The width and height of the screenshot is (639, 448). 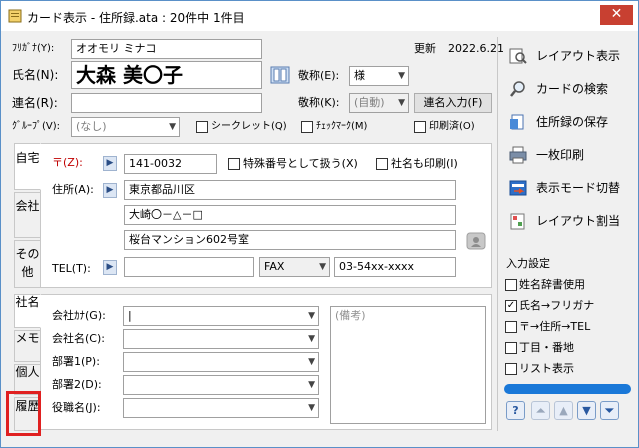 What do you see at coordinates (319, 75) in the screenshot?
I see `honorific-label: 敬称(E):` at bounding box center [319, 75].